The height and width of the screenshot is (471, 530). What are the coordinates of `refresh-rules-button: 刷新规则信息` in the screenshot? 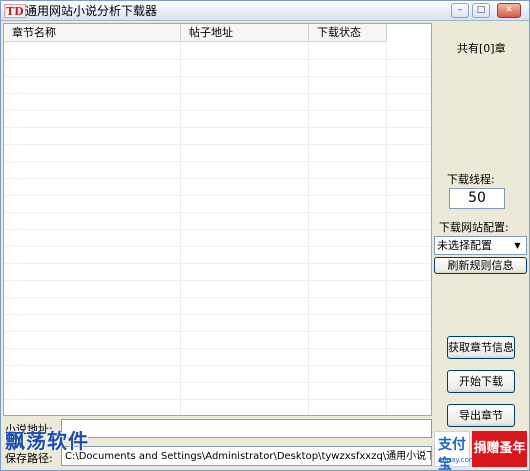 It's located at (480, 265).